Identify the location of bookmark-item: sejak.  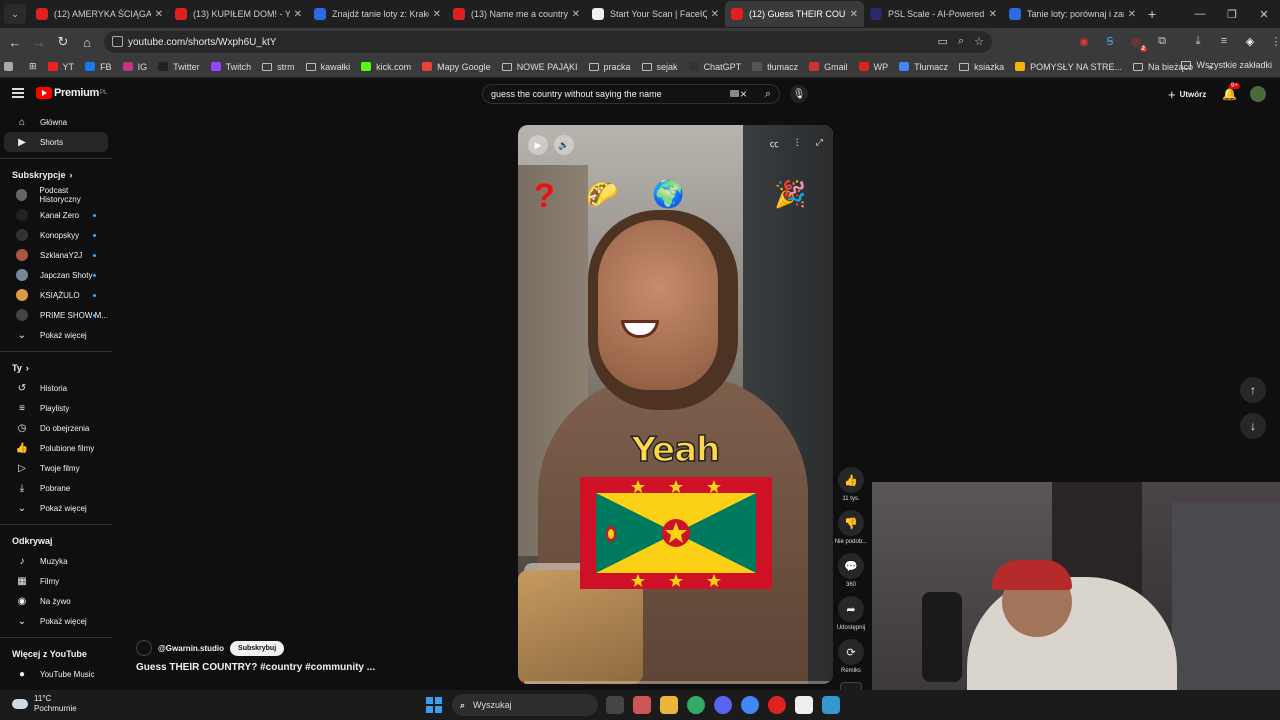
(659, 67).